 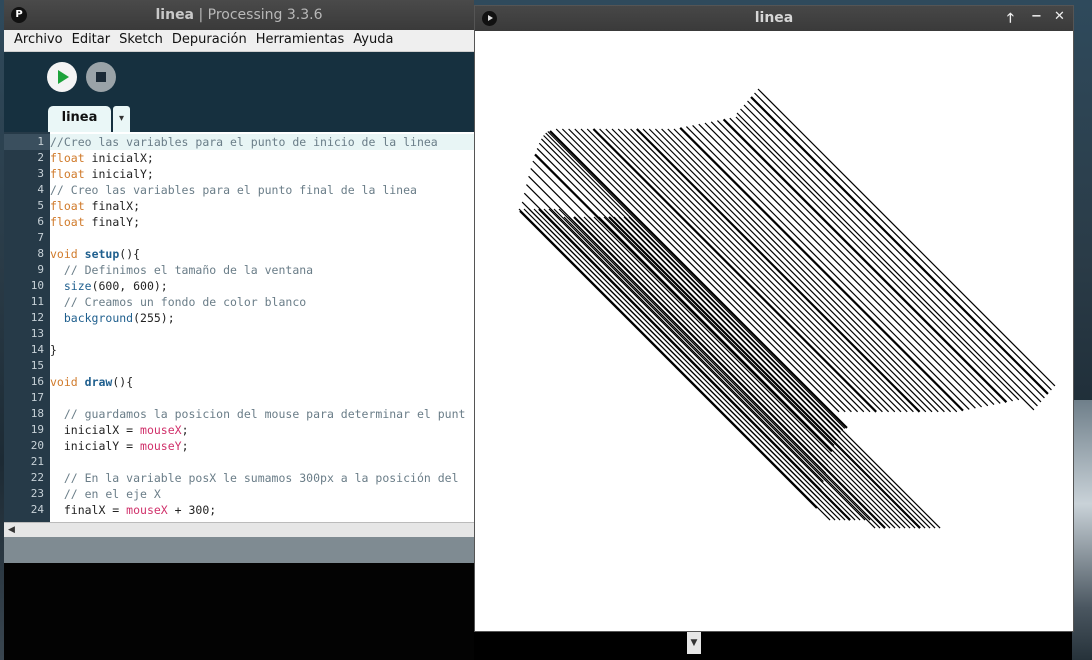 What do you see at coordinates (178, 302) in the screenshot?
I see `code-line: // Creamos un fondo de color blanco` at bounding box center [178, 302].